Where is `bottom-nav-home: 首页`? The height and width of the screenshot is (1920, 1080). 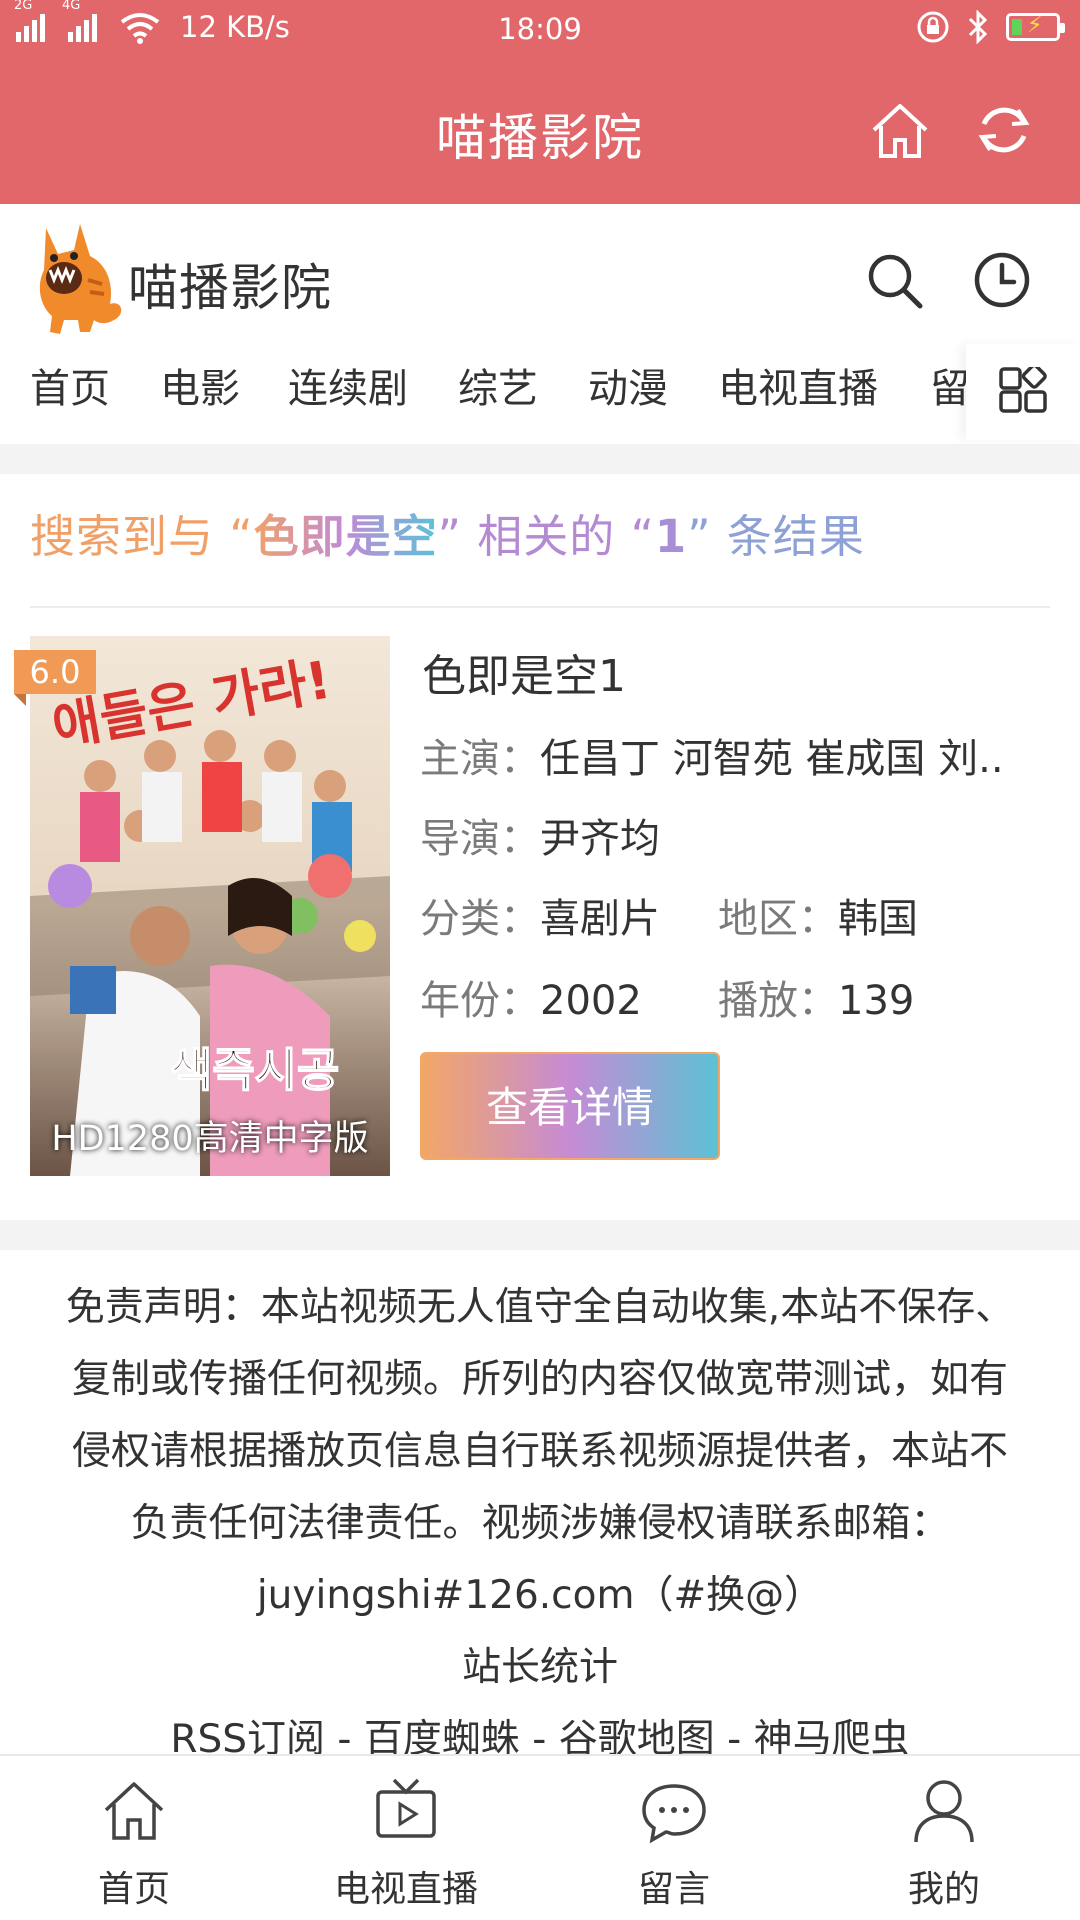
bottom-nav-home: 首页 is located at coordinates (134, 1838).